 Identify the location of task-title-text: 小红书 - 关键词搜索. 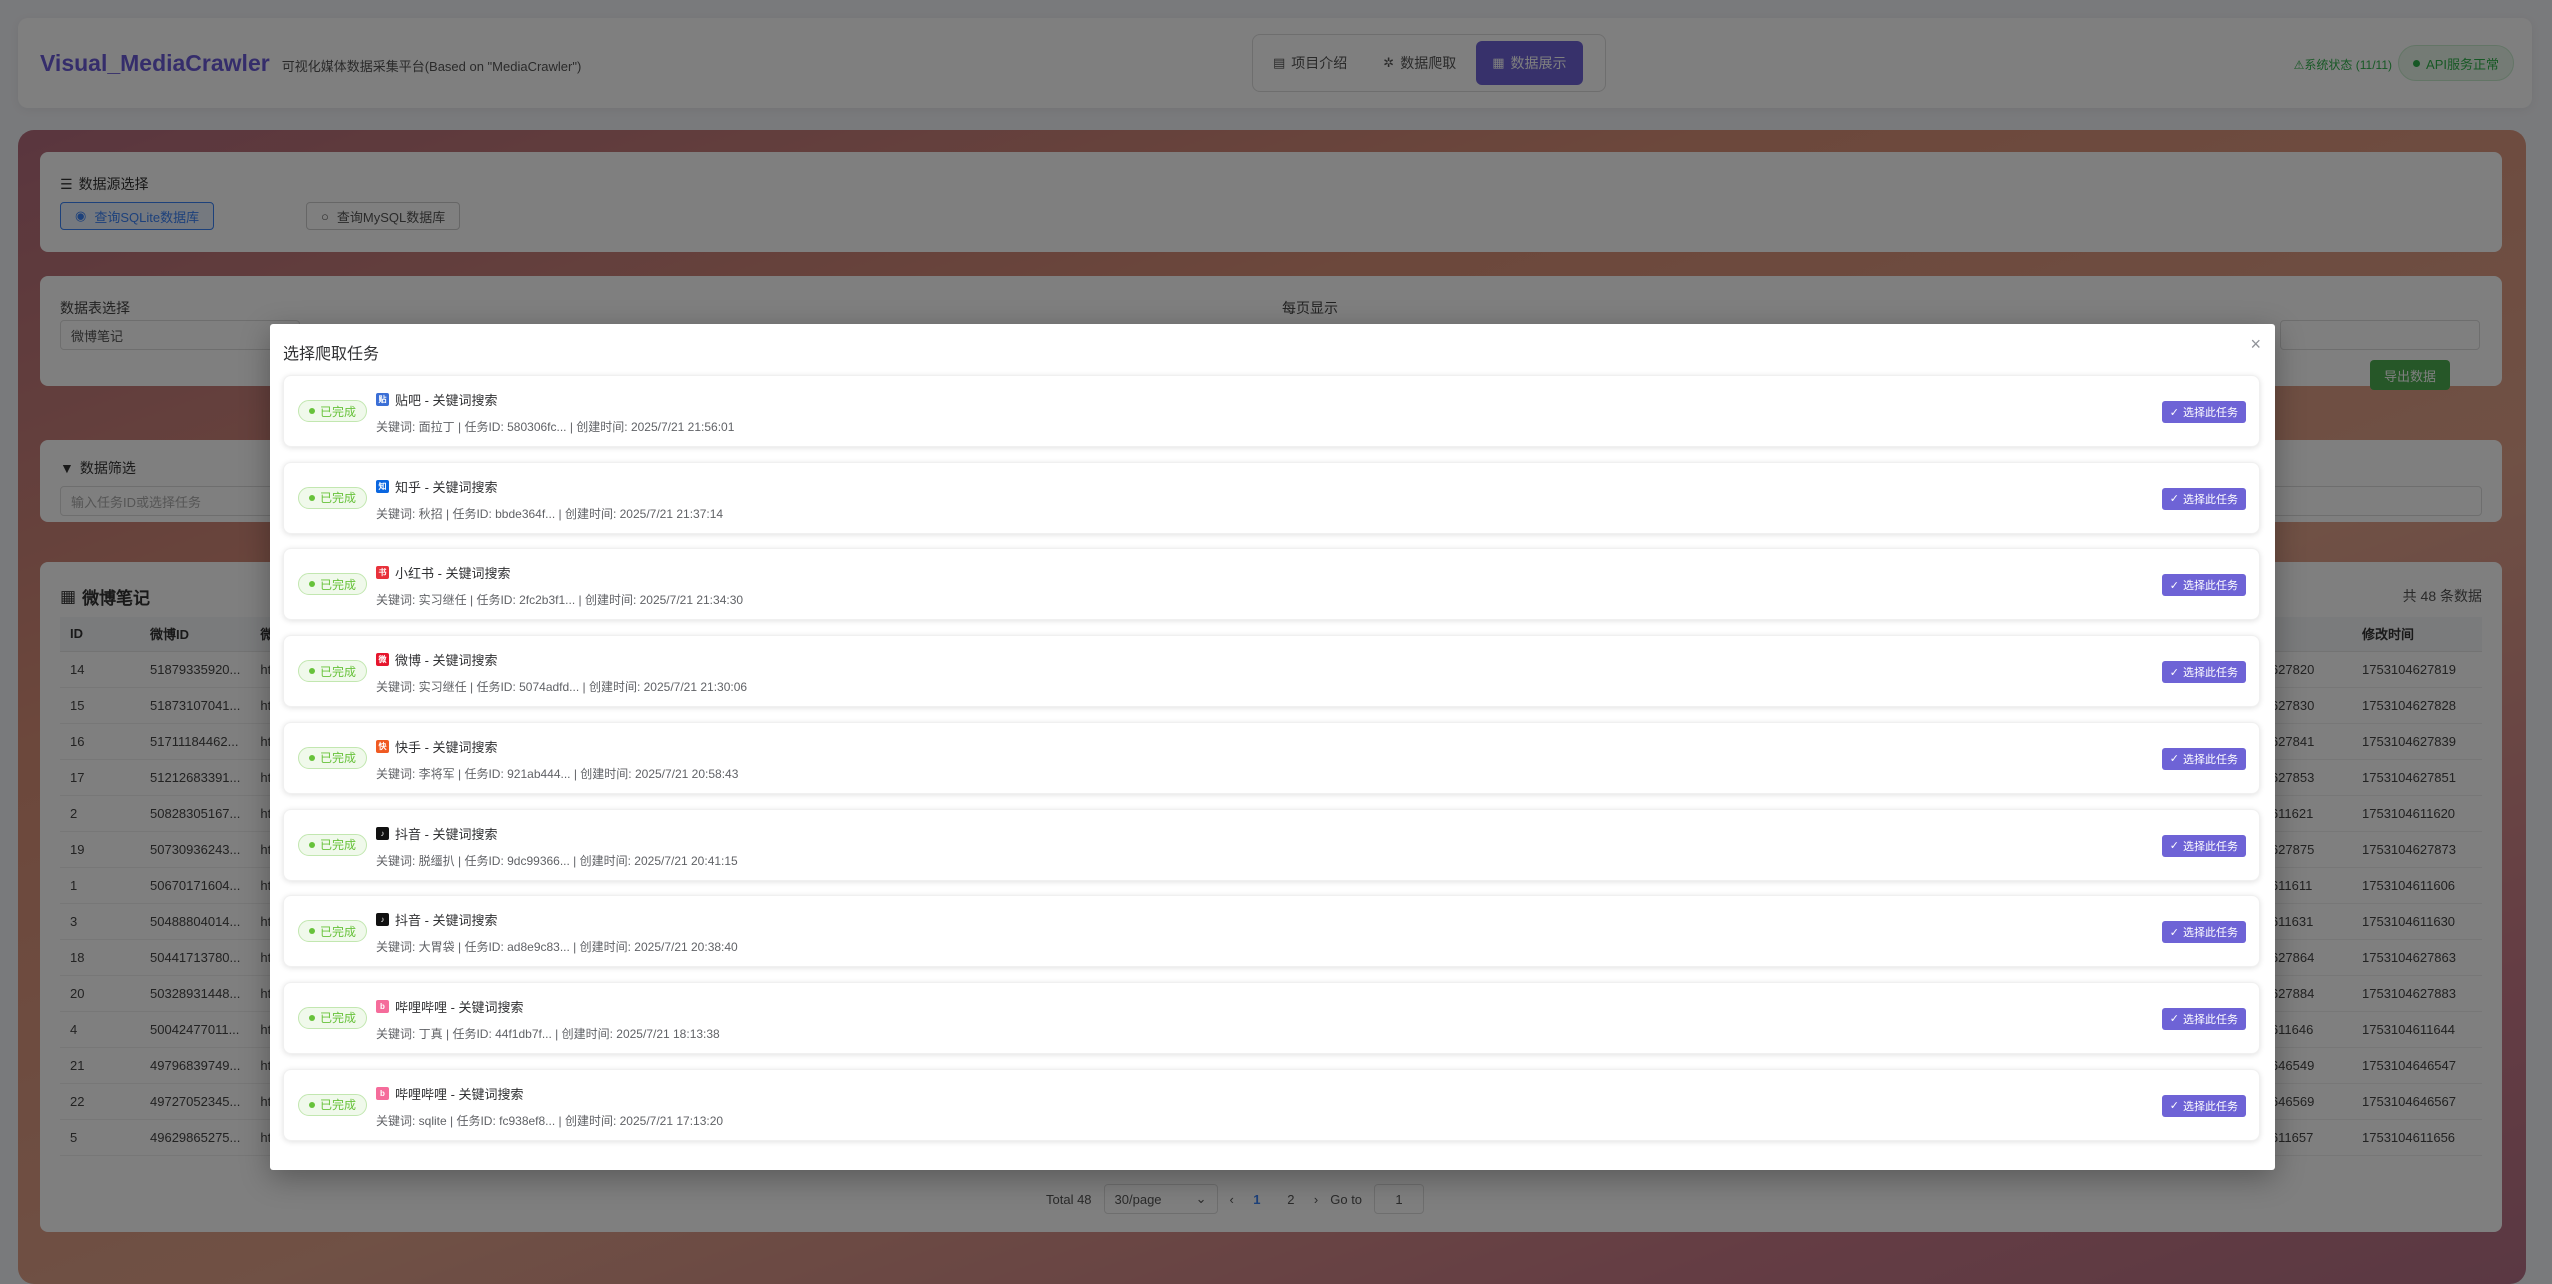
(453, 574).